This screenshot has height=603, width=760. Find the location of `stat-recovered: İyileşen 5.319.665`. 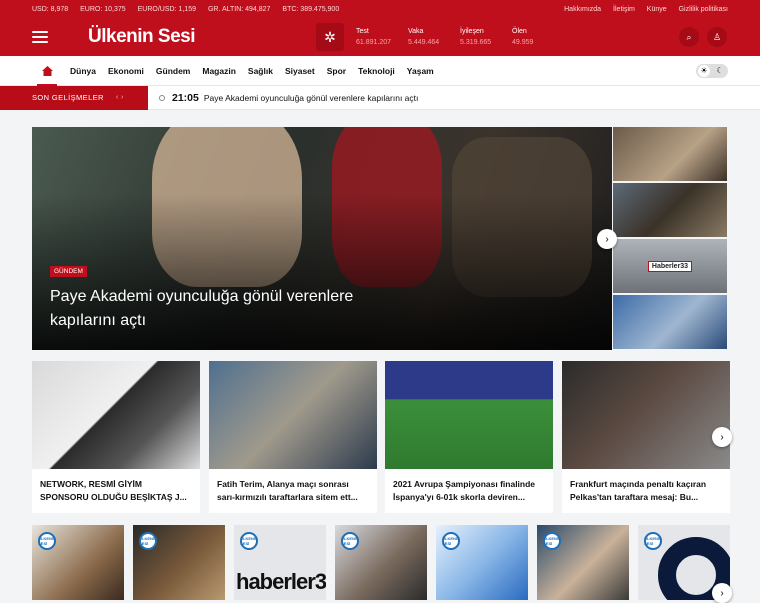

stat-recovered: İyileşen 5.319.665 is located at coordinates (476, 37).